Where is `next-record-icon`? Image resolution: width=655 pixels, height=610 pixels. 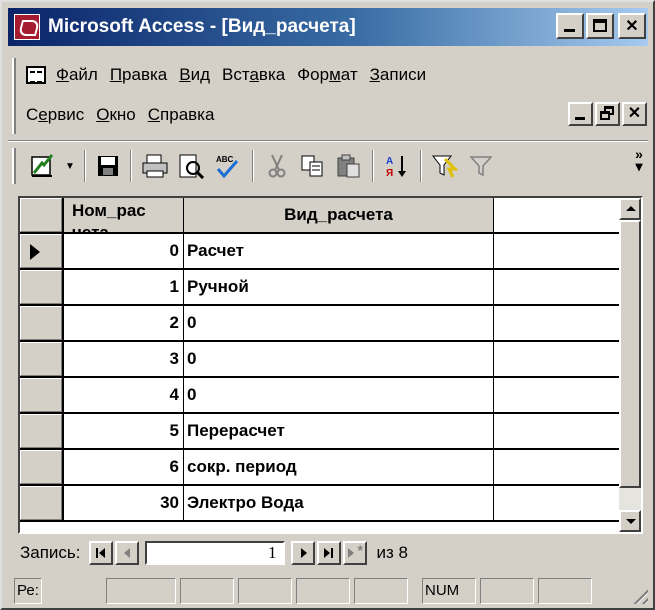
next-record-icon is located at coordinates (303, 553).